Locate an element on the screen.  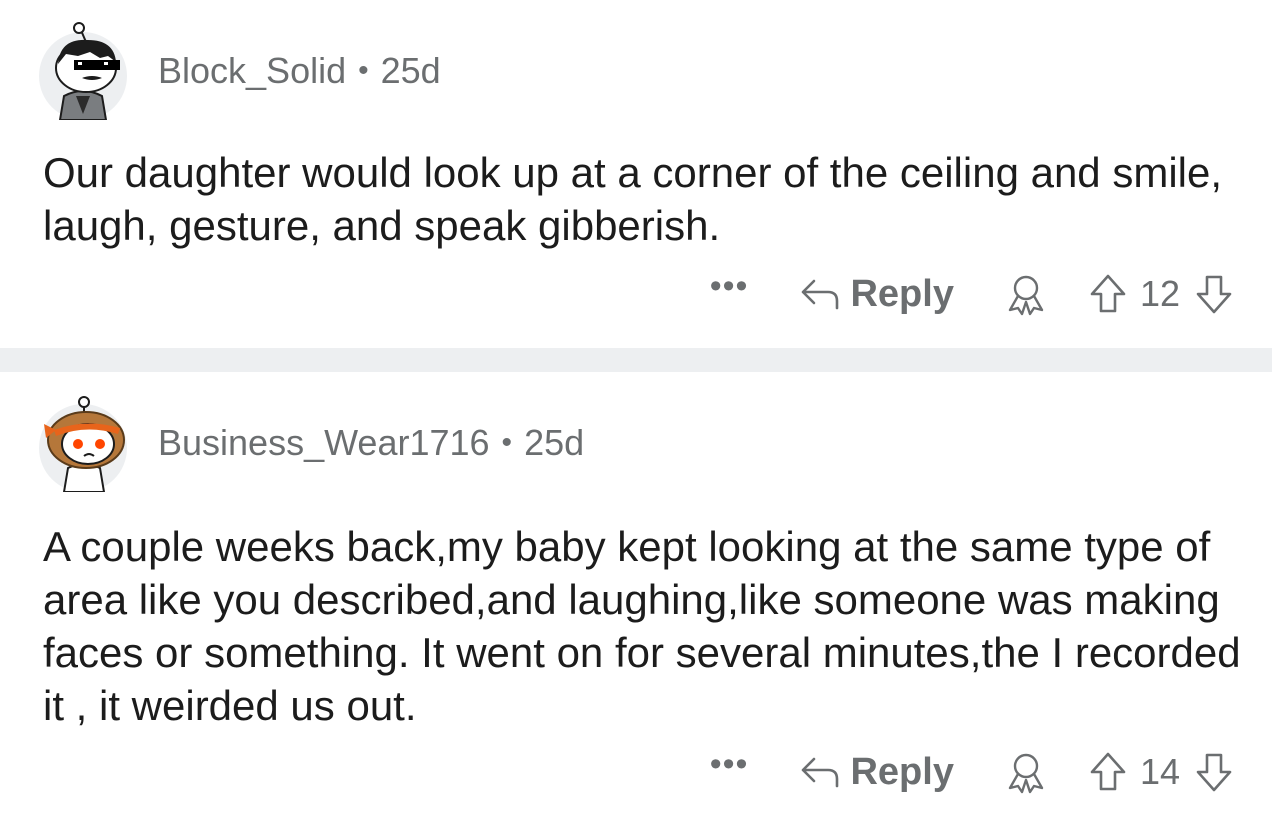
comment-header: Block_Solid • 25d is located at coordinates (237, 71).